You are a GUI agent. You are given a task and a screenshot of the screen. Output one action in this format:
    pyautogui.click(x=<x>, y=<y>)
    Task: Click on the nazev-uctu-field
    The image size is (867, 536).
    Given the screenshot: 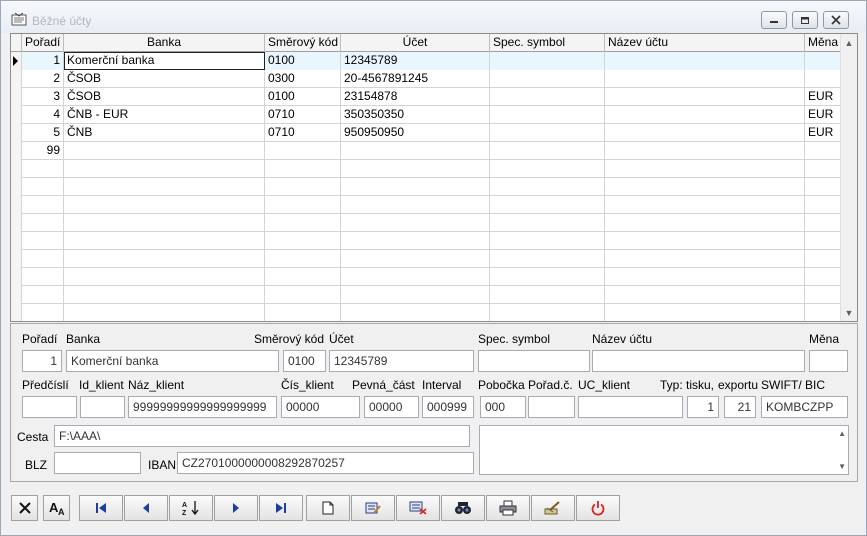 What is the action you would take?
    pyautogui.click(x=698, y=361)
    